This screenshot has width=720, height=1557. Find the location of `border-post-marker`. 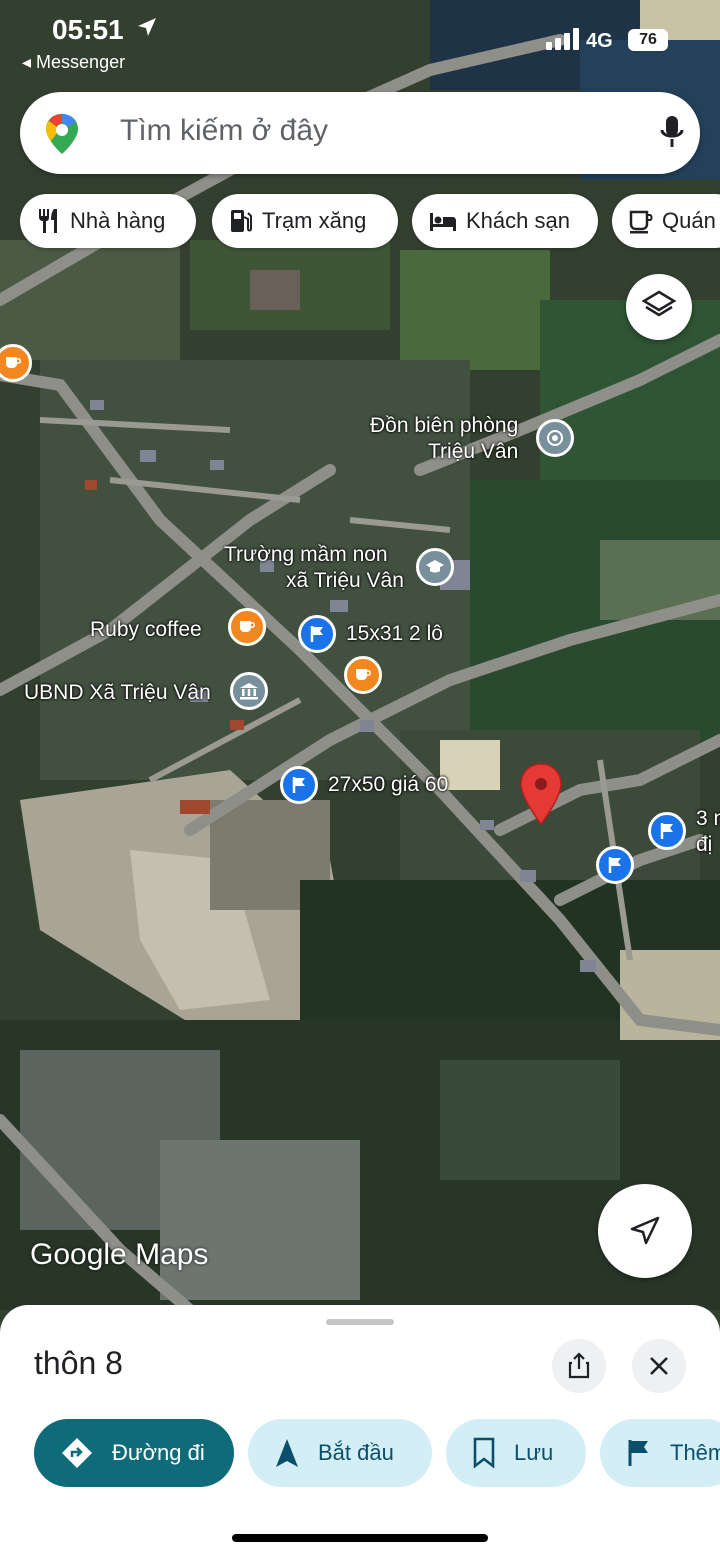

border-post-marker is located at coordinates (555, 438).